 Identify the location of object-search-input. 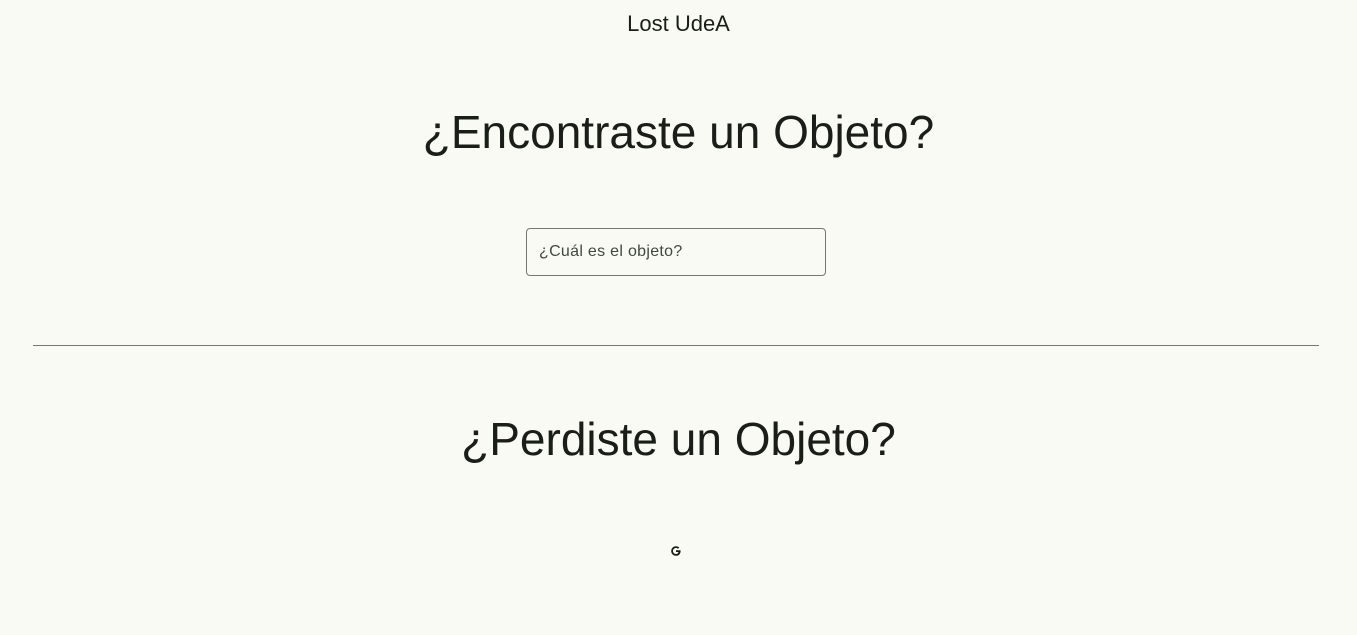
(676, 252).